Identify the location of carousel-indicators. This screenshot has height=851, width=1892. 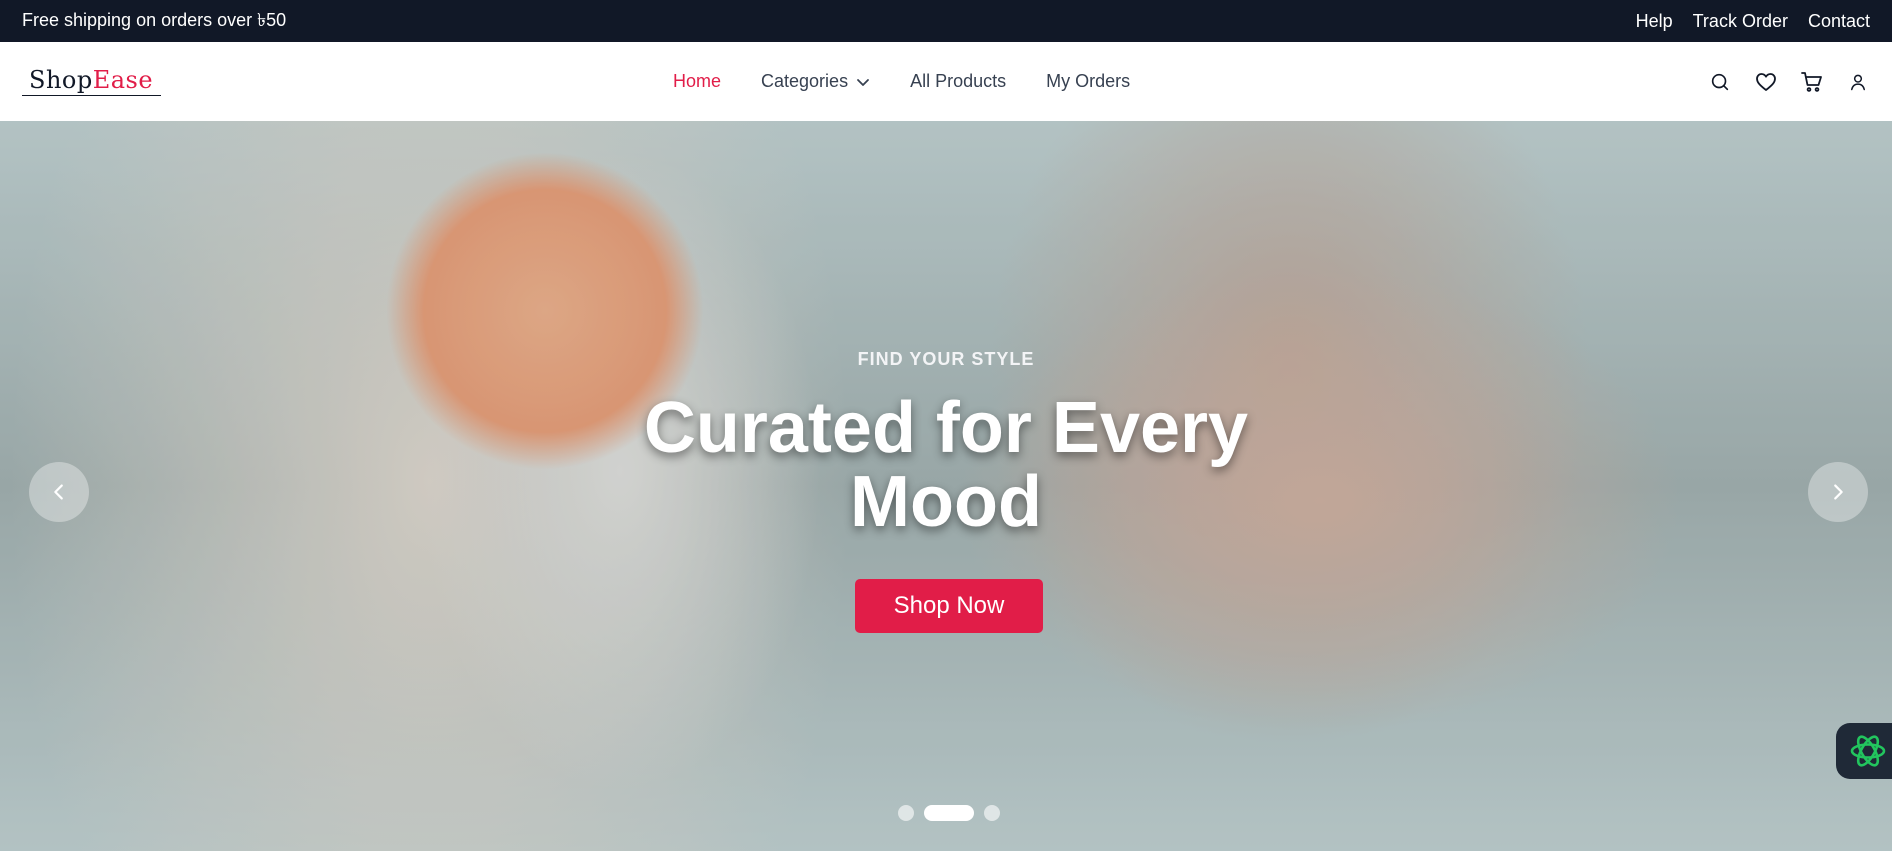
(949, 813).